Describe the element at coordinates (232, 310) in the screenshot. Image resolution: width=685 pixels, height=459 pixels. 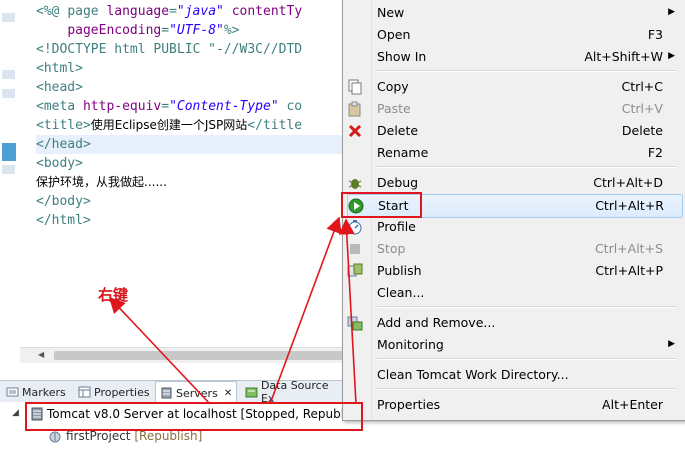
I see `annotation-arrows` at that location.